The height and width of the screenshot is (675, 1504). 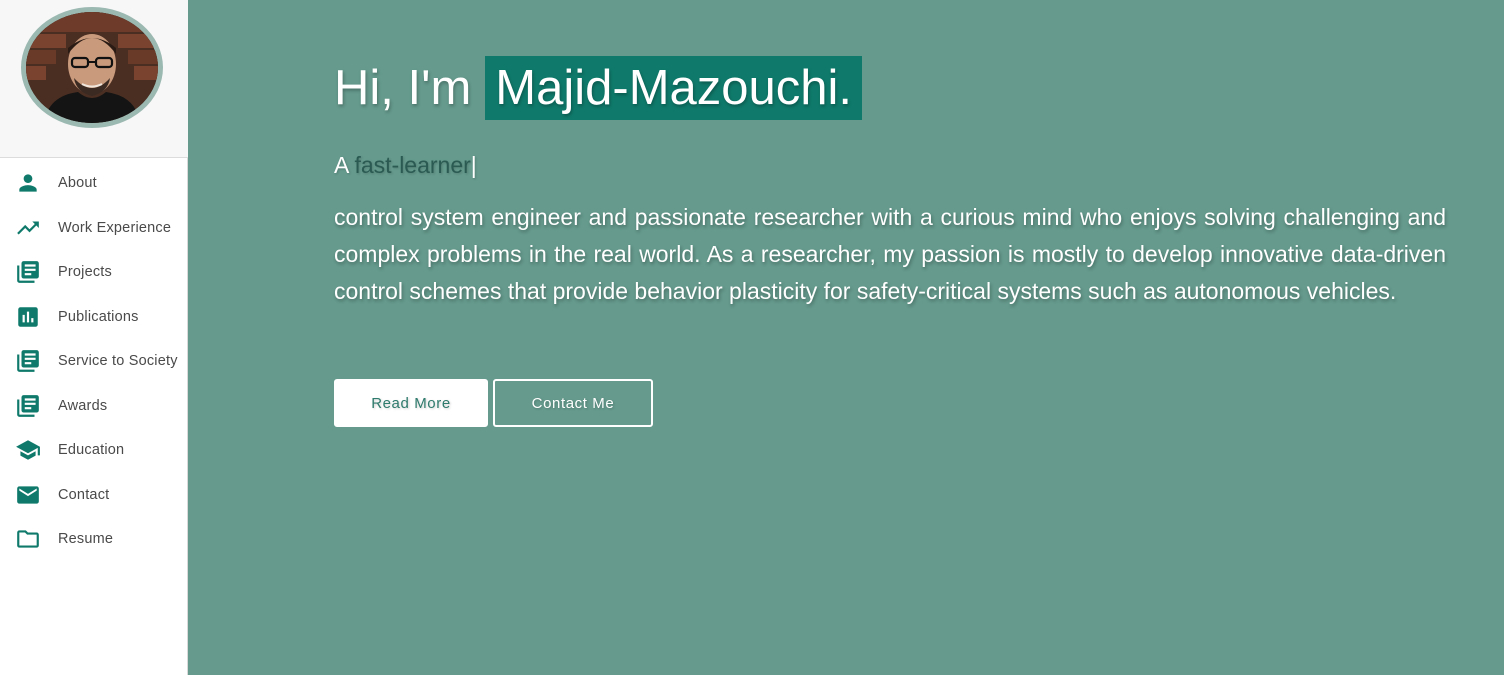 I want to click on hero-tagline: A fast-learner|, so click(x=405, y=165).